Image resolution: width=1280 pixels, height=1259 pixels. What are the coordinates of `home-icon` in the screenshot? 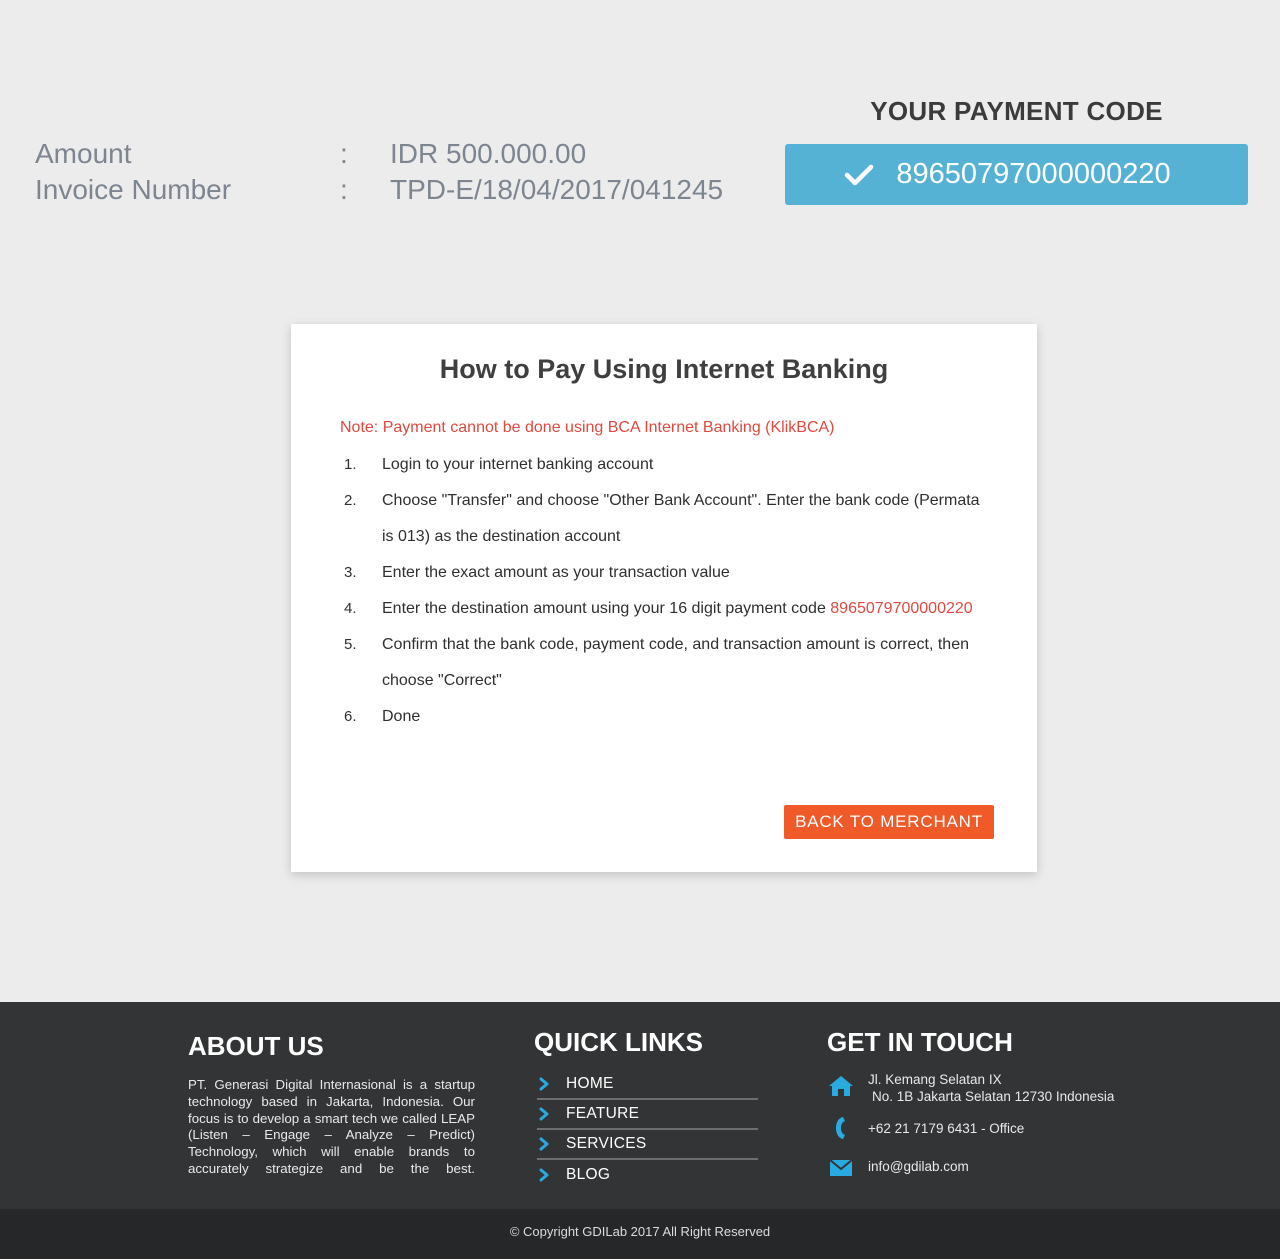 It's located at (841, 1086).